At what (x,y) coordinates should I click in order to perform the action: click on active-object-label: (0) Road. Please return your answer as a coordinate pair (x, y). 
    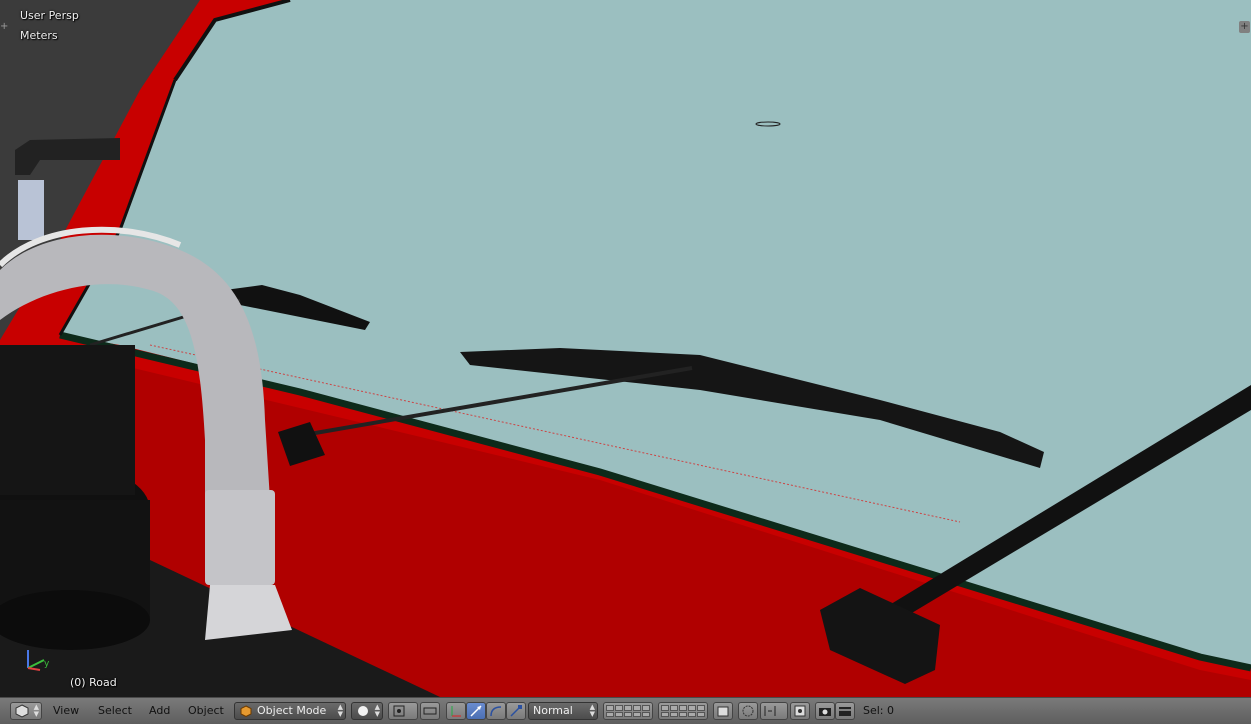
    Looking at the image, I should click on (93, 682).